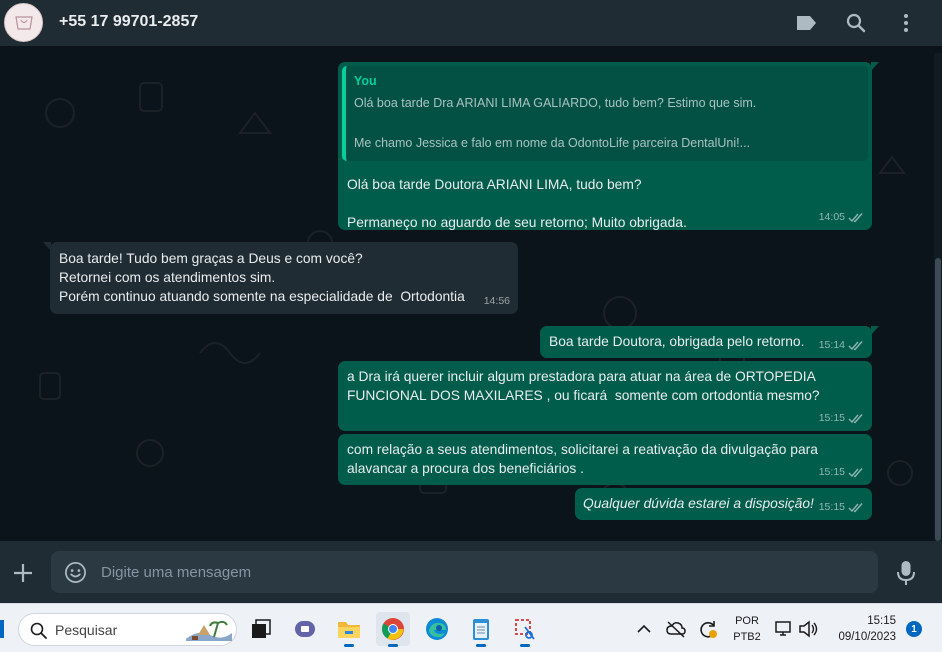  Describe the element at coordinates (808, 629) in the screenshot. I see `volume-icon` at that location.